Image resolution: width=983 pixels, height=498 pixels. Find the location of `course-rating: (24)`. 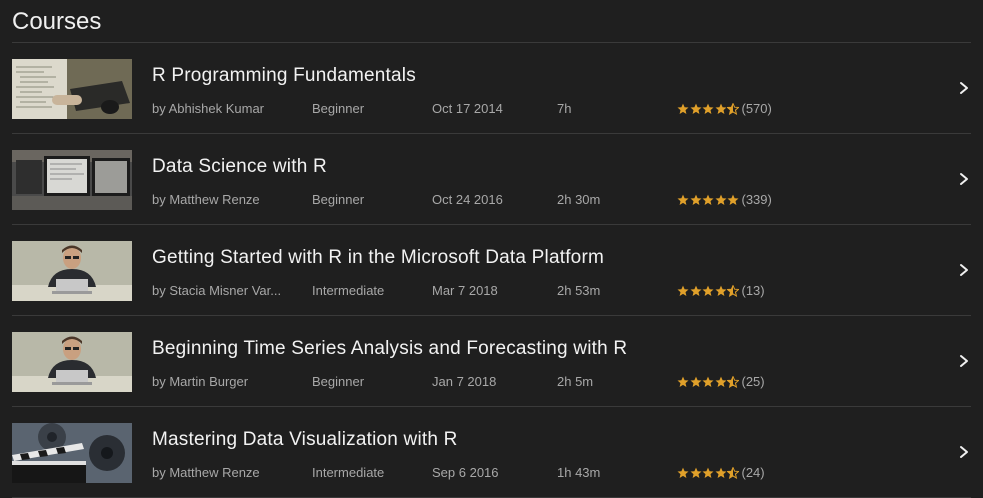

course-rating: (24) is located at coordinates (721, 472).